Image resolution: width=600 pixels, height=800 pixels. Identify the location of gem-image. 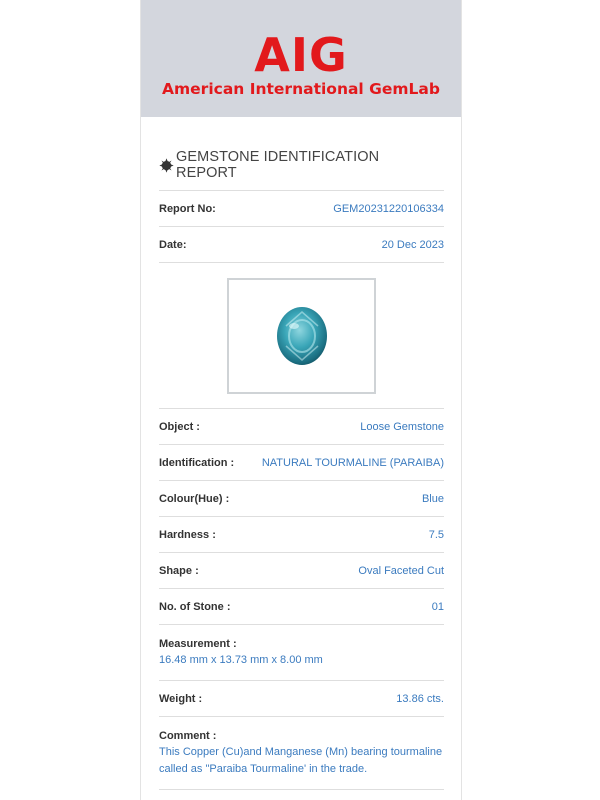
(301, 335).